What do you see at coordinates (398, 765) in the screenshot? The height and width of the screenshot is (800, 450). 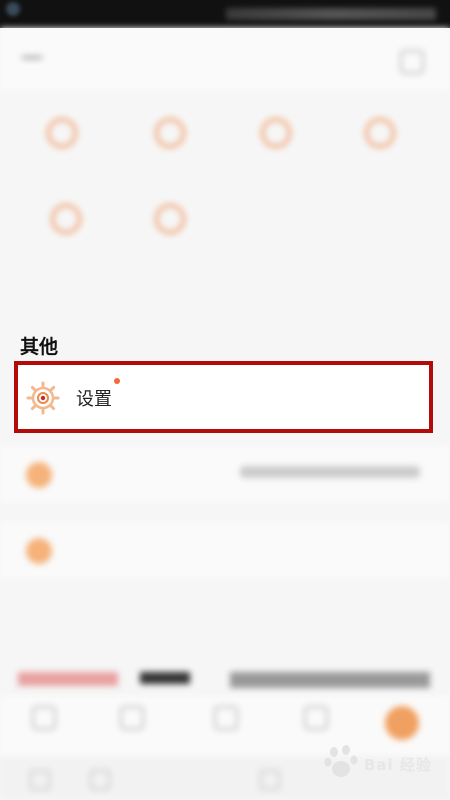 I see `watermark-text: Bai 经验` at bounding box center [398, 765].